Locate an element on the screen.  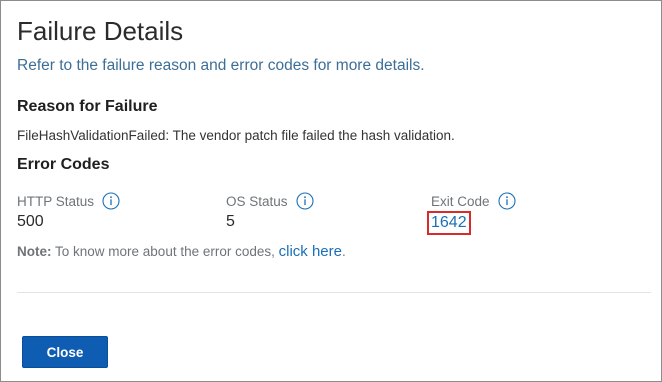
exit-code-label: Exit Code is located at coordinates (460, 201).